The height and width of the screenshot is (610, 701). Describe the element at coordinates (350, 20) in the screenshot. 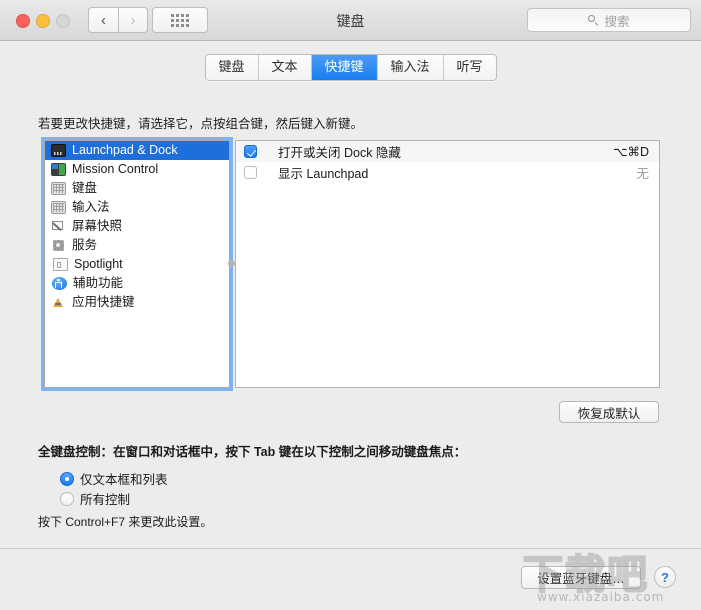

I see `window-titlebar: ‹ › 键盘 搜索` at that location.